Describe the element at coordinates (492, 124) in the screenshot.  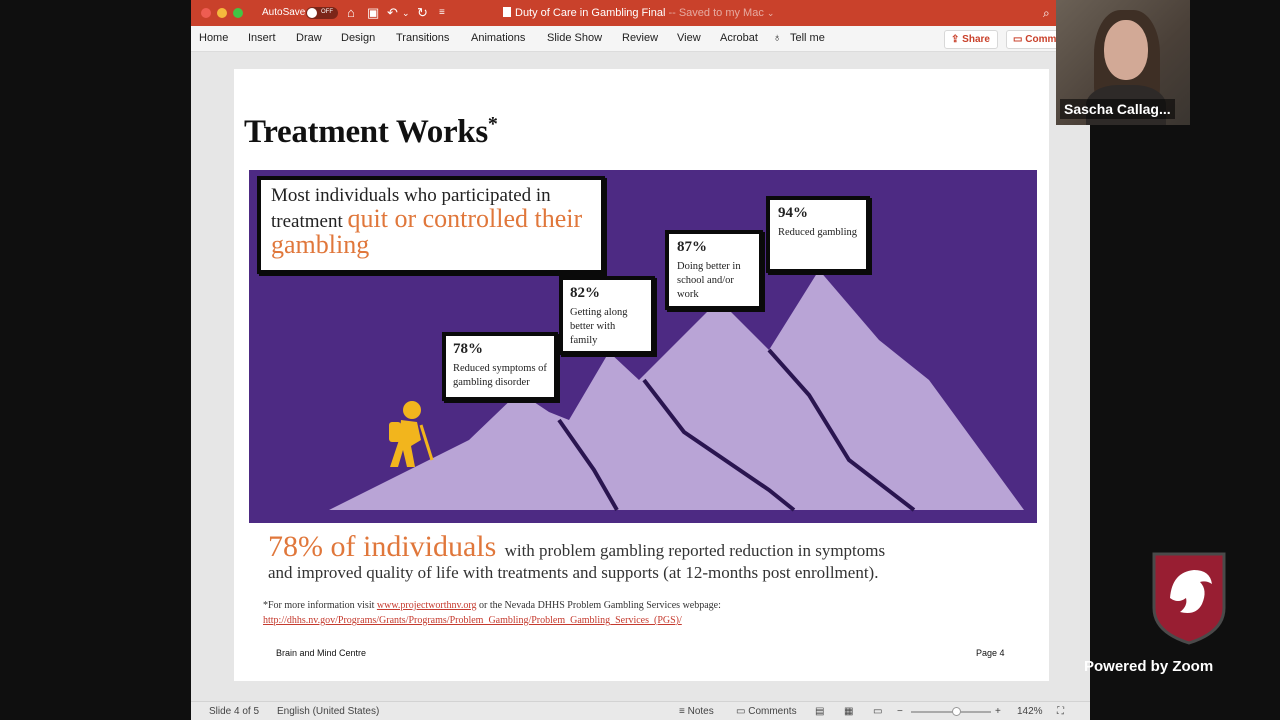
I see `slide-title-asterisk: *` at that location.